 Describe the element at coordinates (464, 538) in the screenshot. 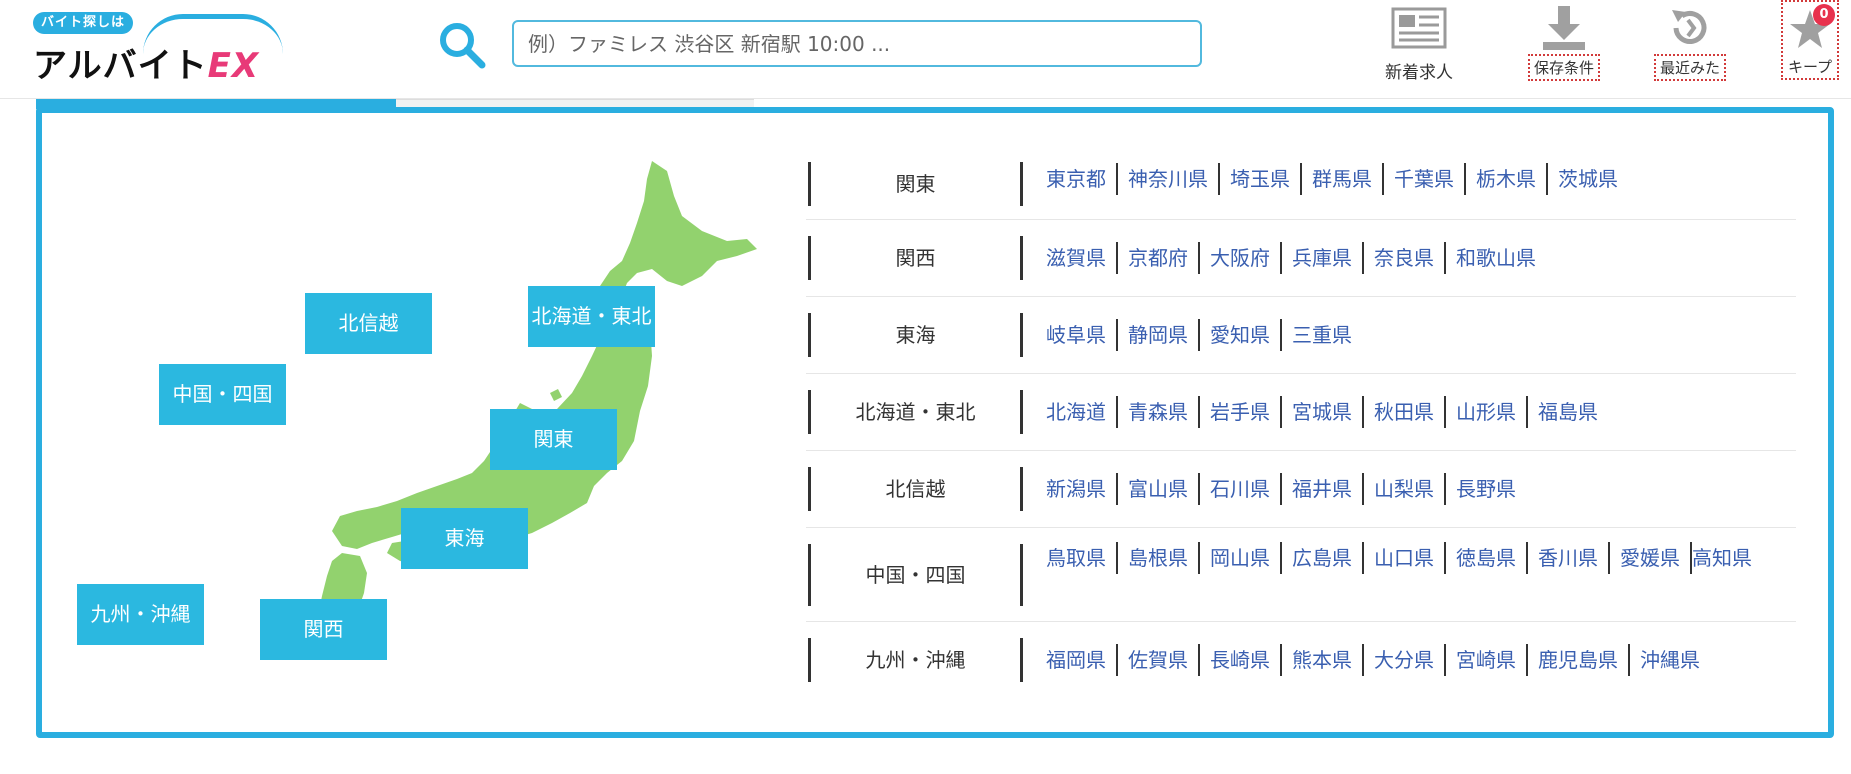

I see `map-button-tokai: 東海` at that location.